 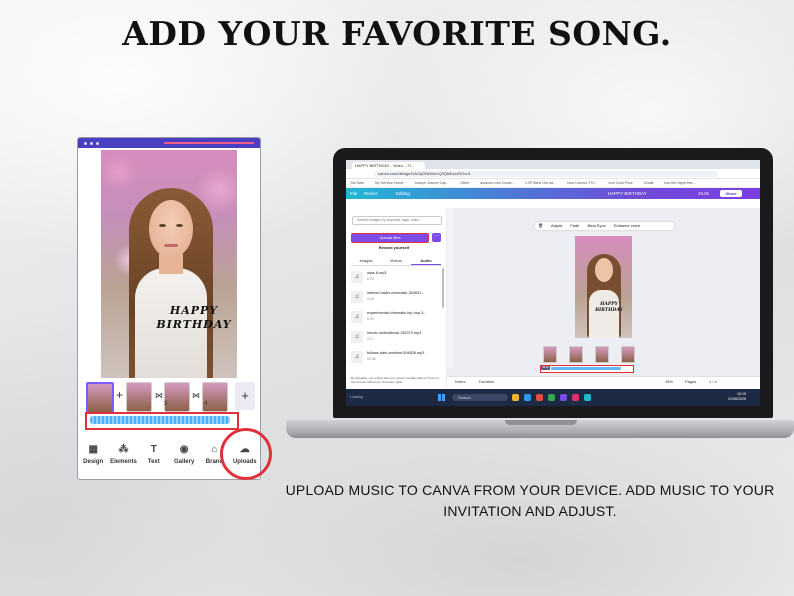 What do you see at coordinates (371, 193) in the screenshot?
I see `resize-menu: Resize` at bounding box center [371, 193].